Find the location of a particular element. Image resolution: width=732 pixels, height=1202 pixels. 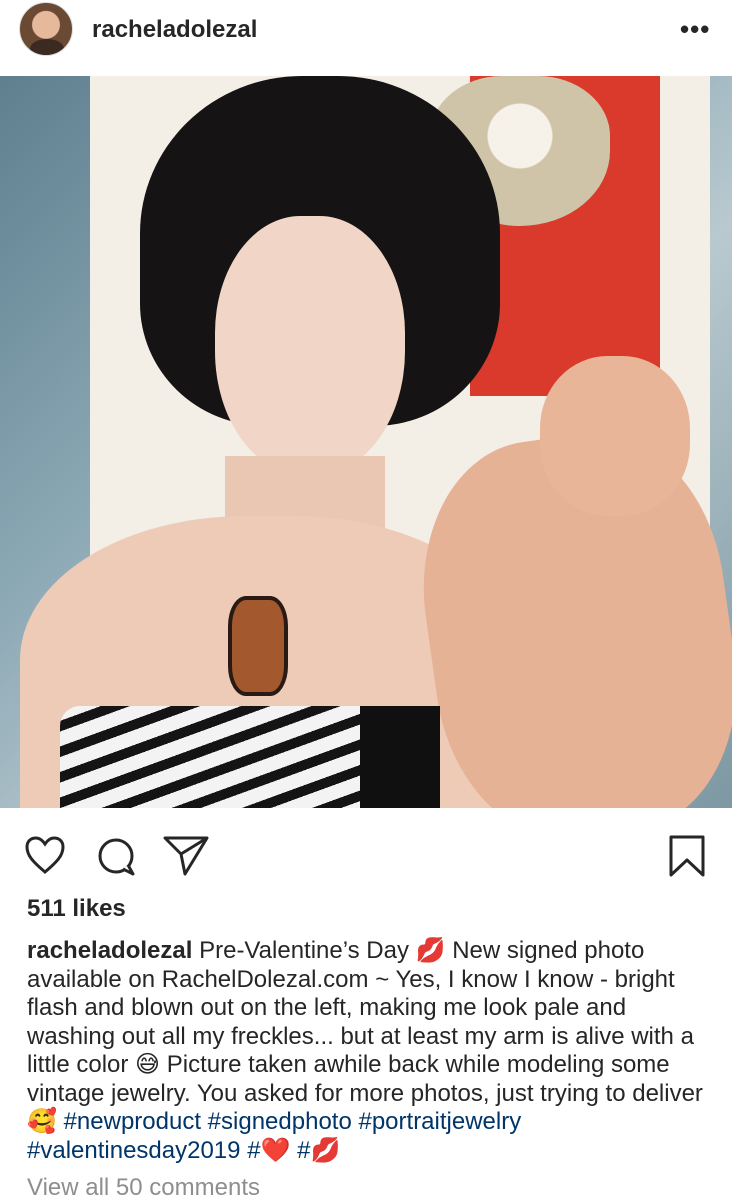

comment-bubble-icon is located at coordinates (116, 856).